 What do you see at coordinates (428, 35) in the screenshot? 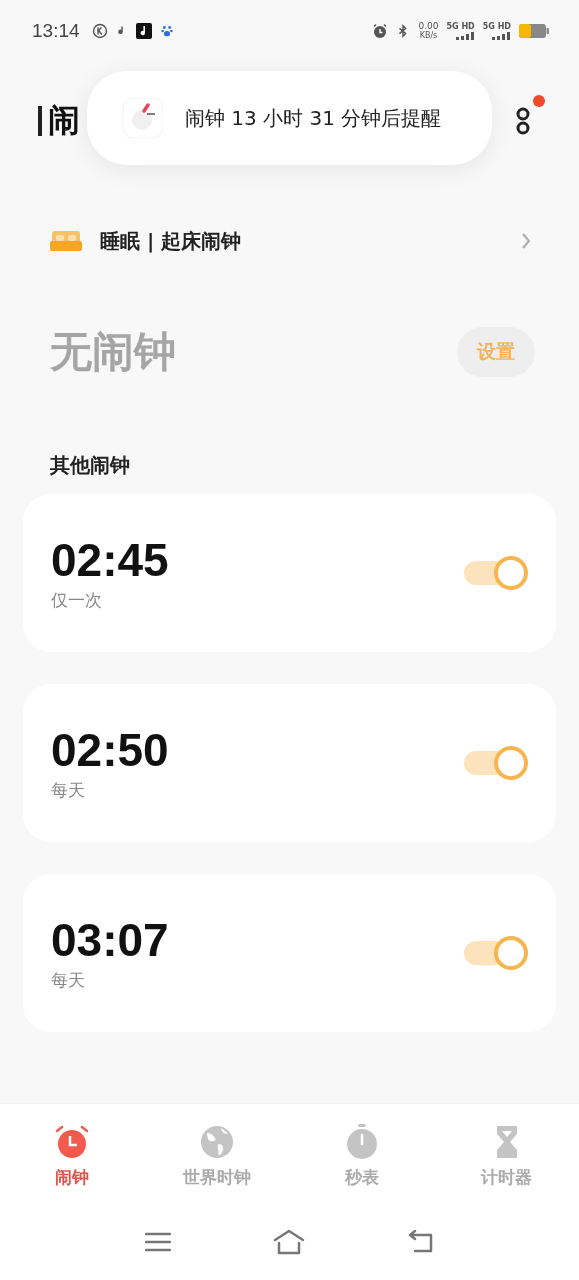
I see `net-unit: KB/s` at bounding box center [428, 35].